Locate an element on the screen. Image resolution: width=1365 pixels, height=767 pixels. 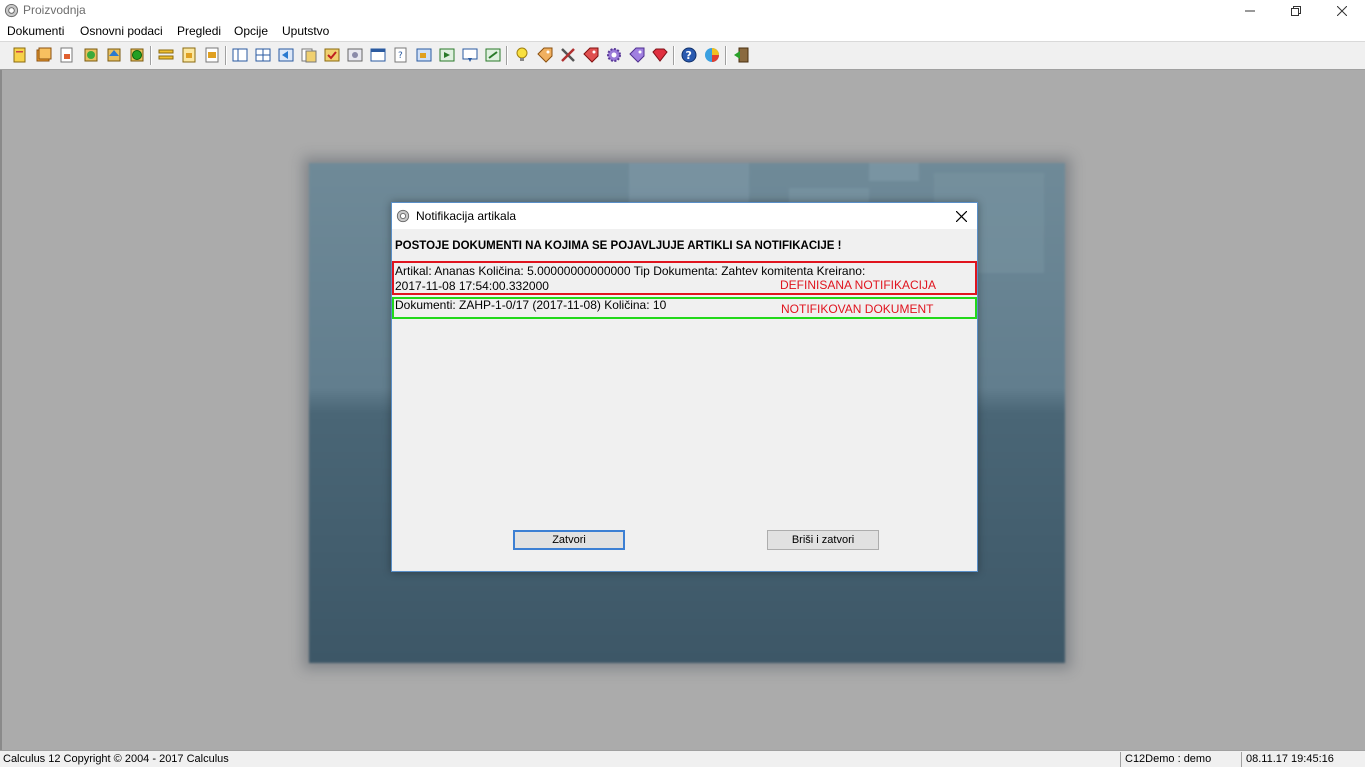
annotation-defined-notification: DEFINISANA NOTIFIKACIJA is located at coordinates (858, 285).